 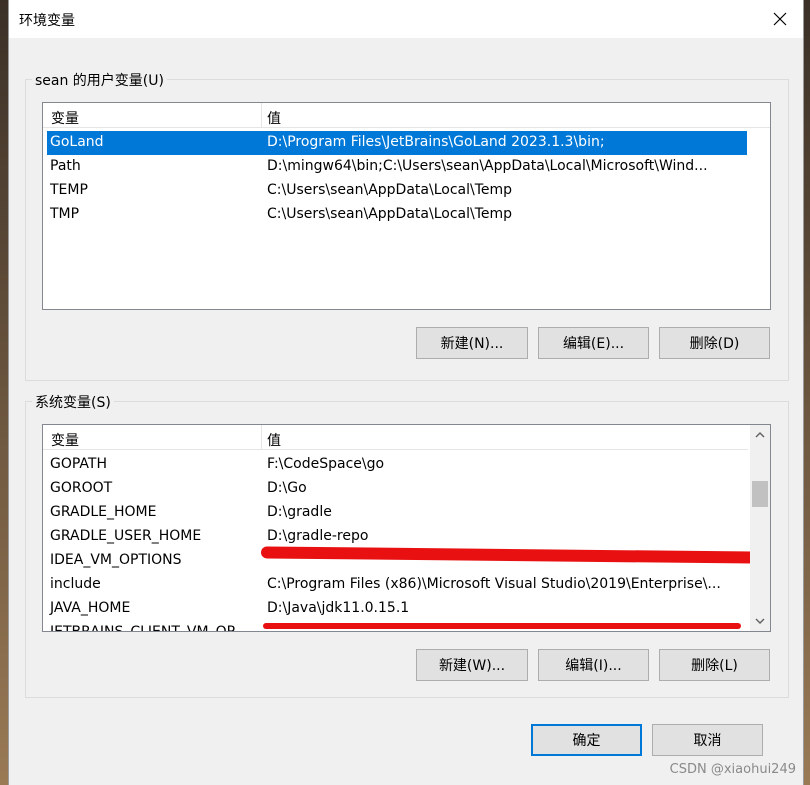 What do you see at coordinates (116, 560) in the screenshot?
I see `variable-name: IDEA_VM_OPTIONS` at bounding box center [116, 560].